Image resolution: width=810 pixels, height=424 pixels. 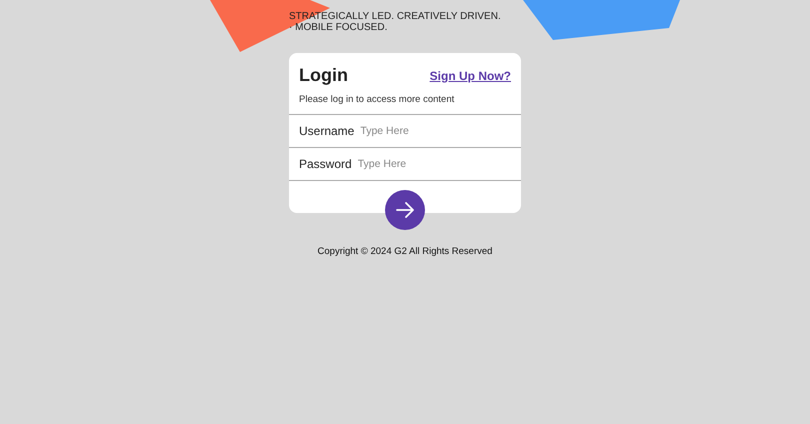 I want to click on field-label: Password, so click(x=325, y=164).